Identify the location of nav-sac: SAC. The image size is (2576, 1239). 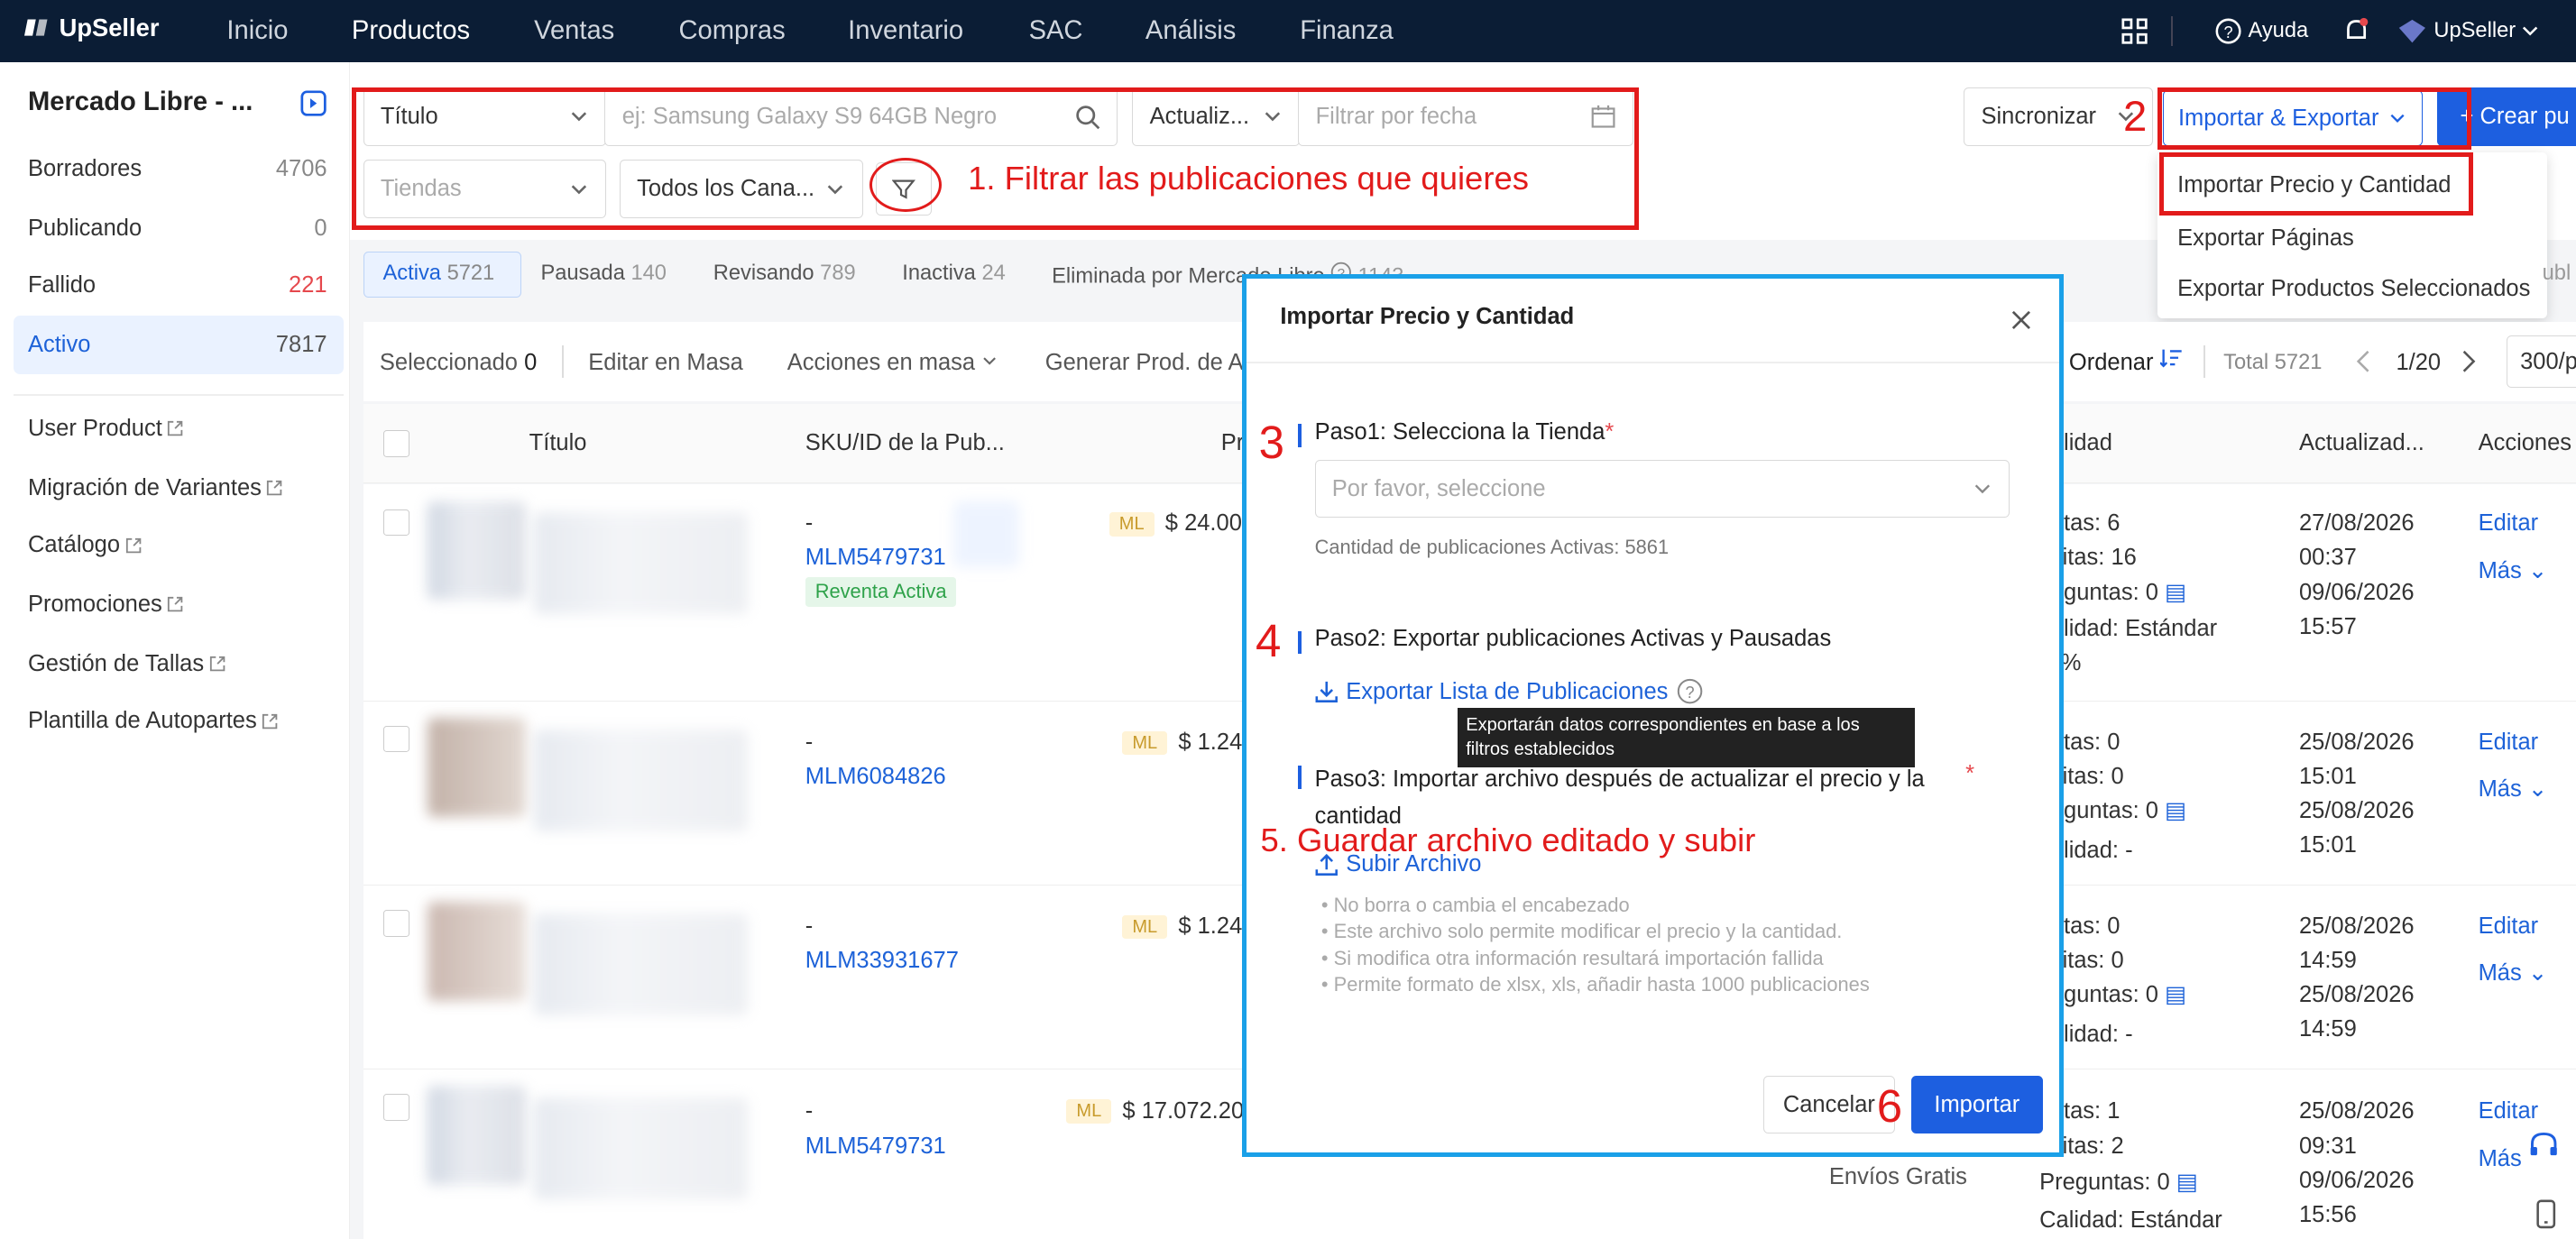
(1056, 31).